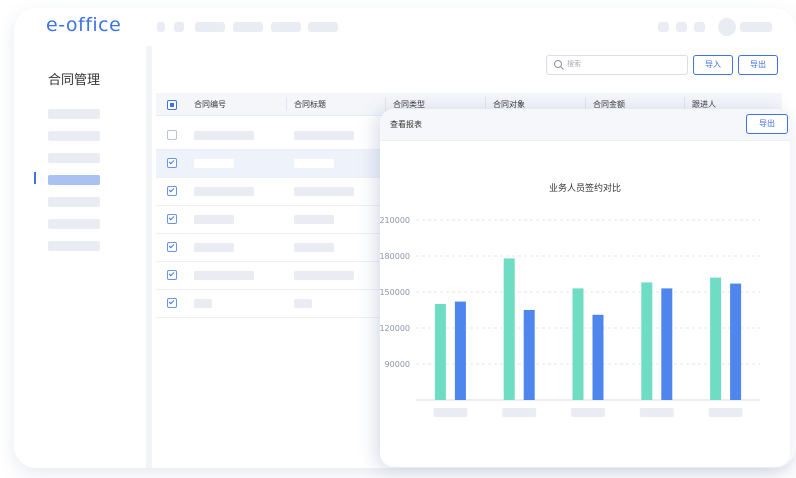  I want to click on chart-title: 业务人员签约对比, so click(584, 189).